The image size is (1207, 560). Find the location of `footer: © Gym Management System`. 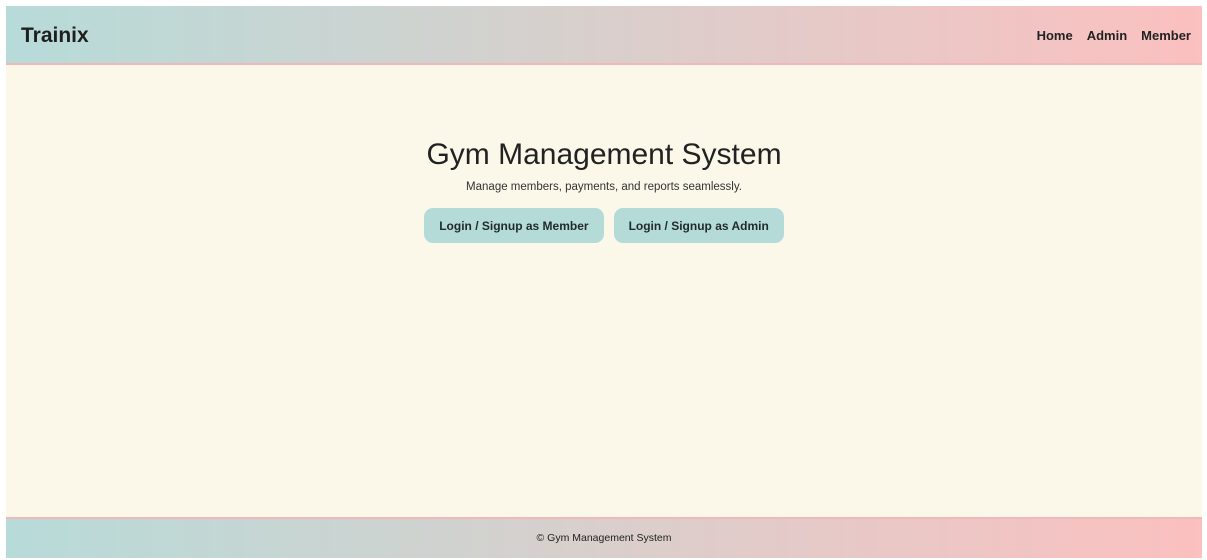

footer: © Gym Management System is located at coordinates (604, 537).